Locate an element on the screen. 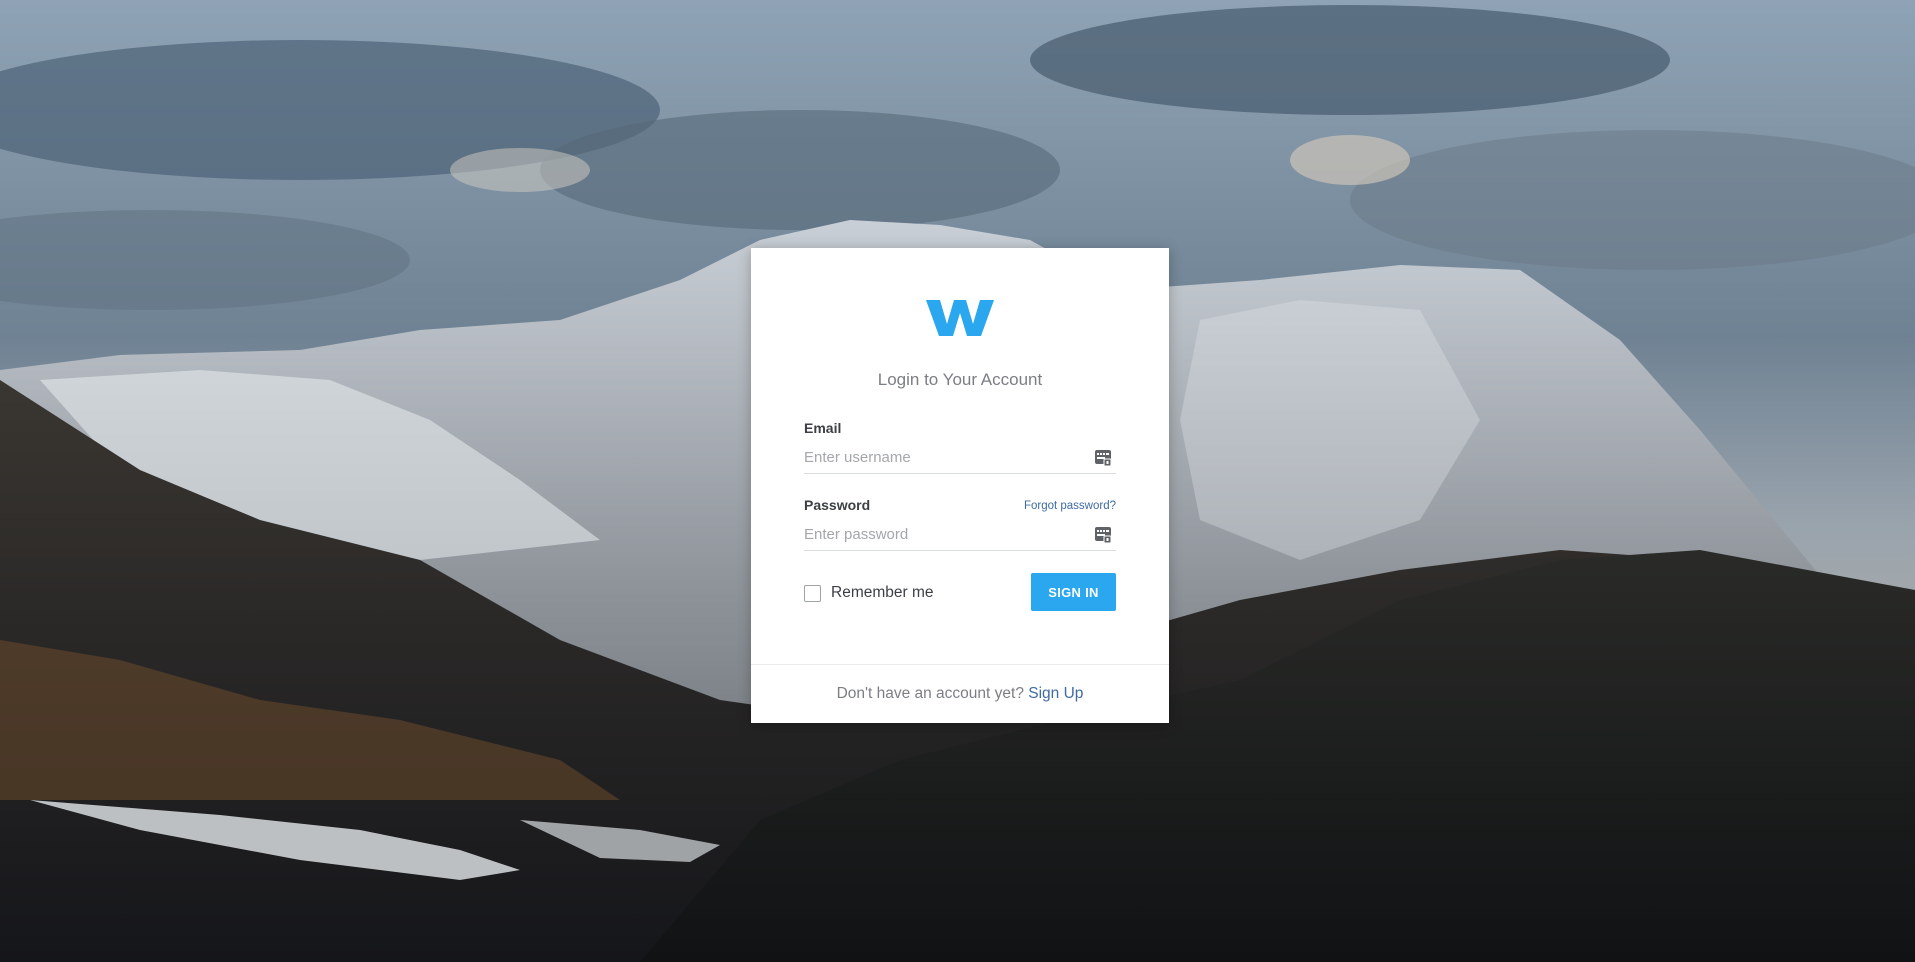 The image size is (1915, 962). password-label: Password is located at coordinates (837, 505).